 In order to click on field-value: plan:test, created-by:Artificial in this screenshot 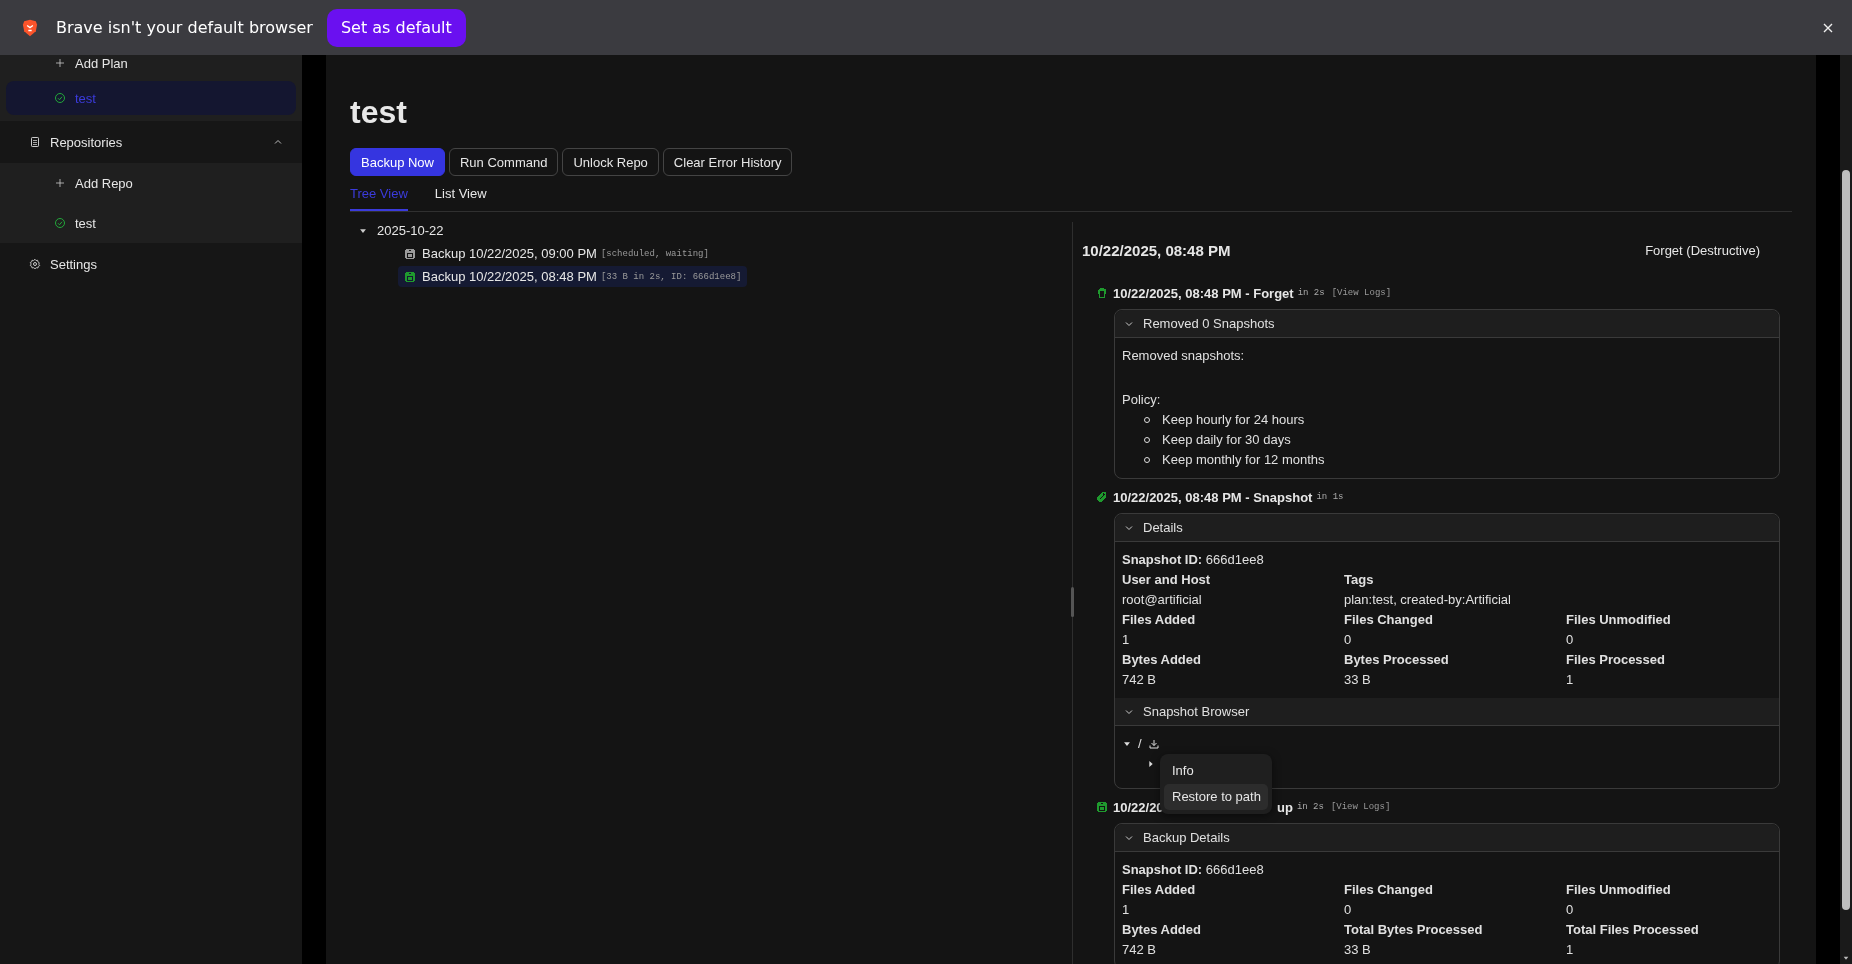, I will do `click(1428, 600)`.